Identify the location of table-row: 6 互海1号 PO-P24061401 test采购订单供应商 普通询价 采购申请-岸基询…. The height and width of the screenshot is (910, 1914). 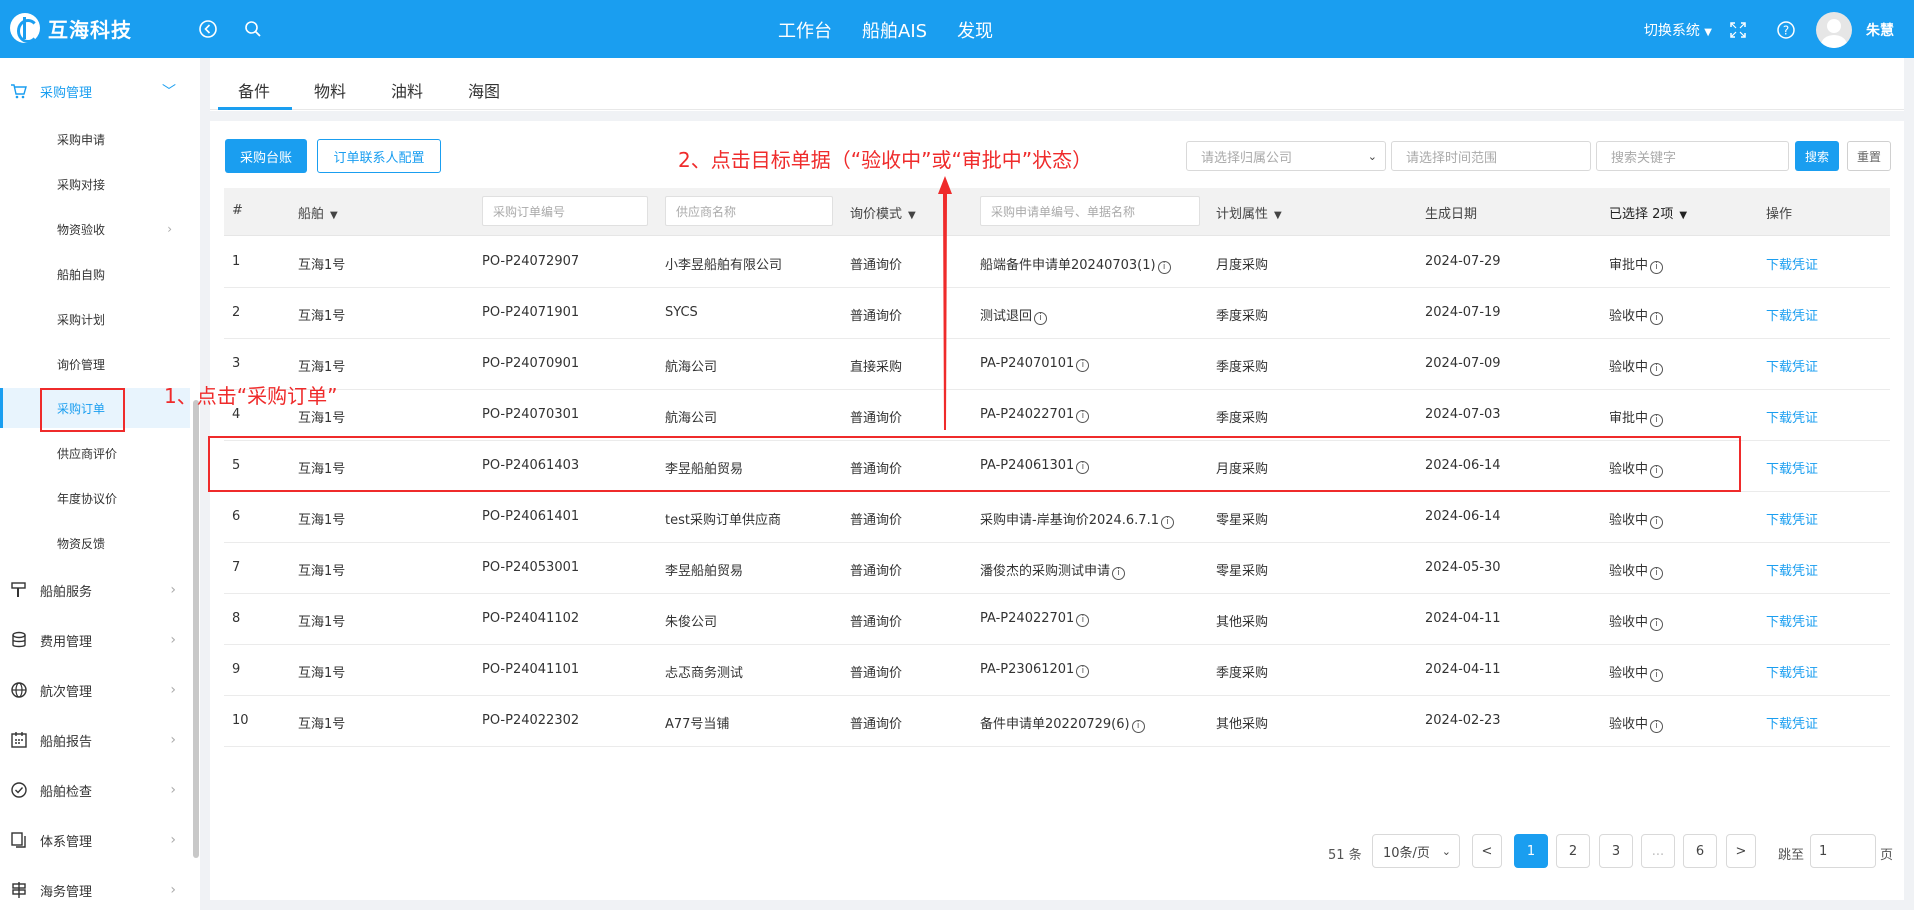
(1057, 517).